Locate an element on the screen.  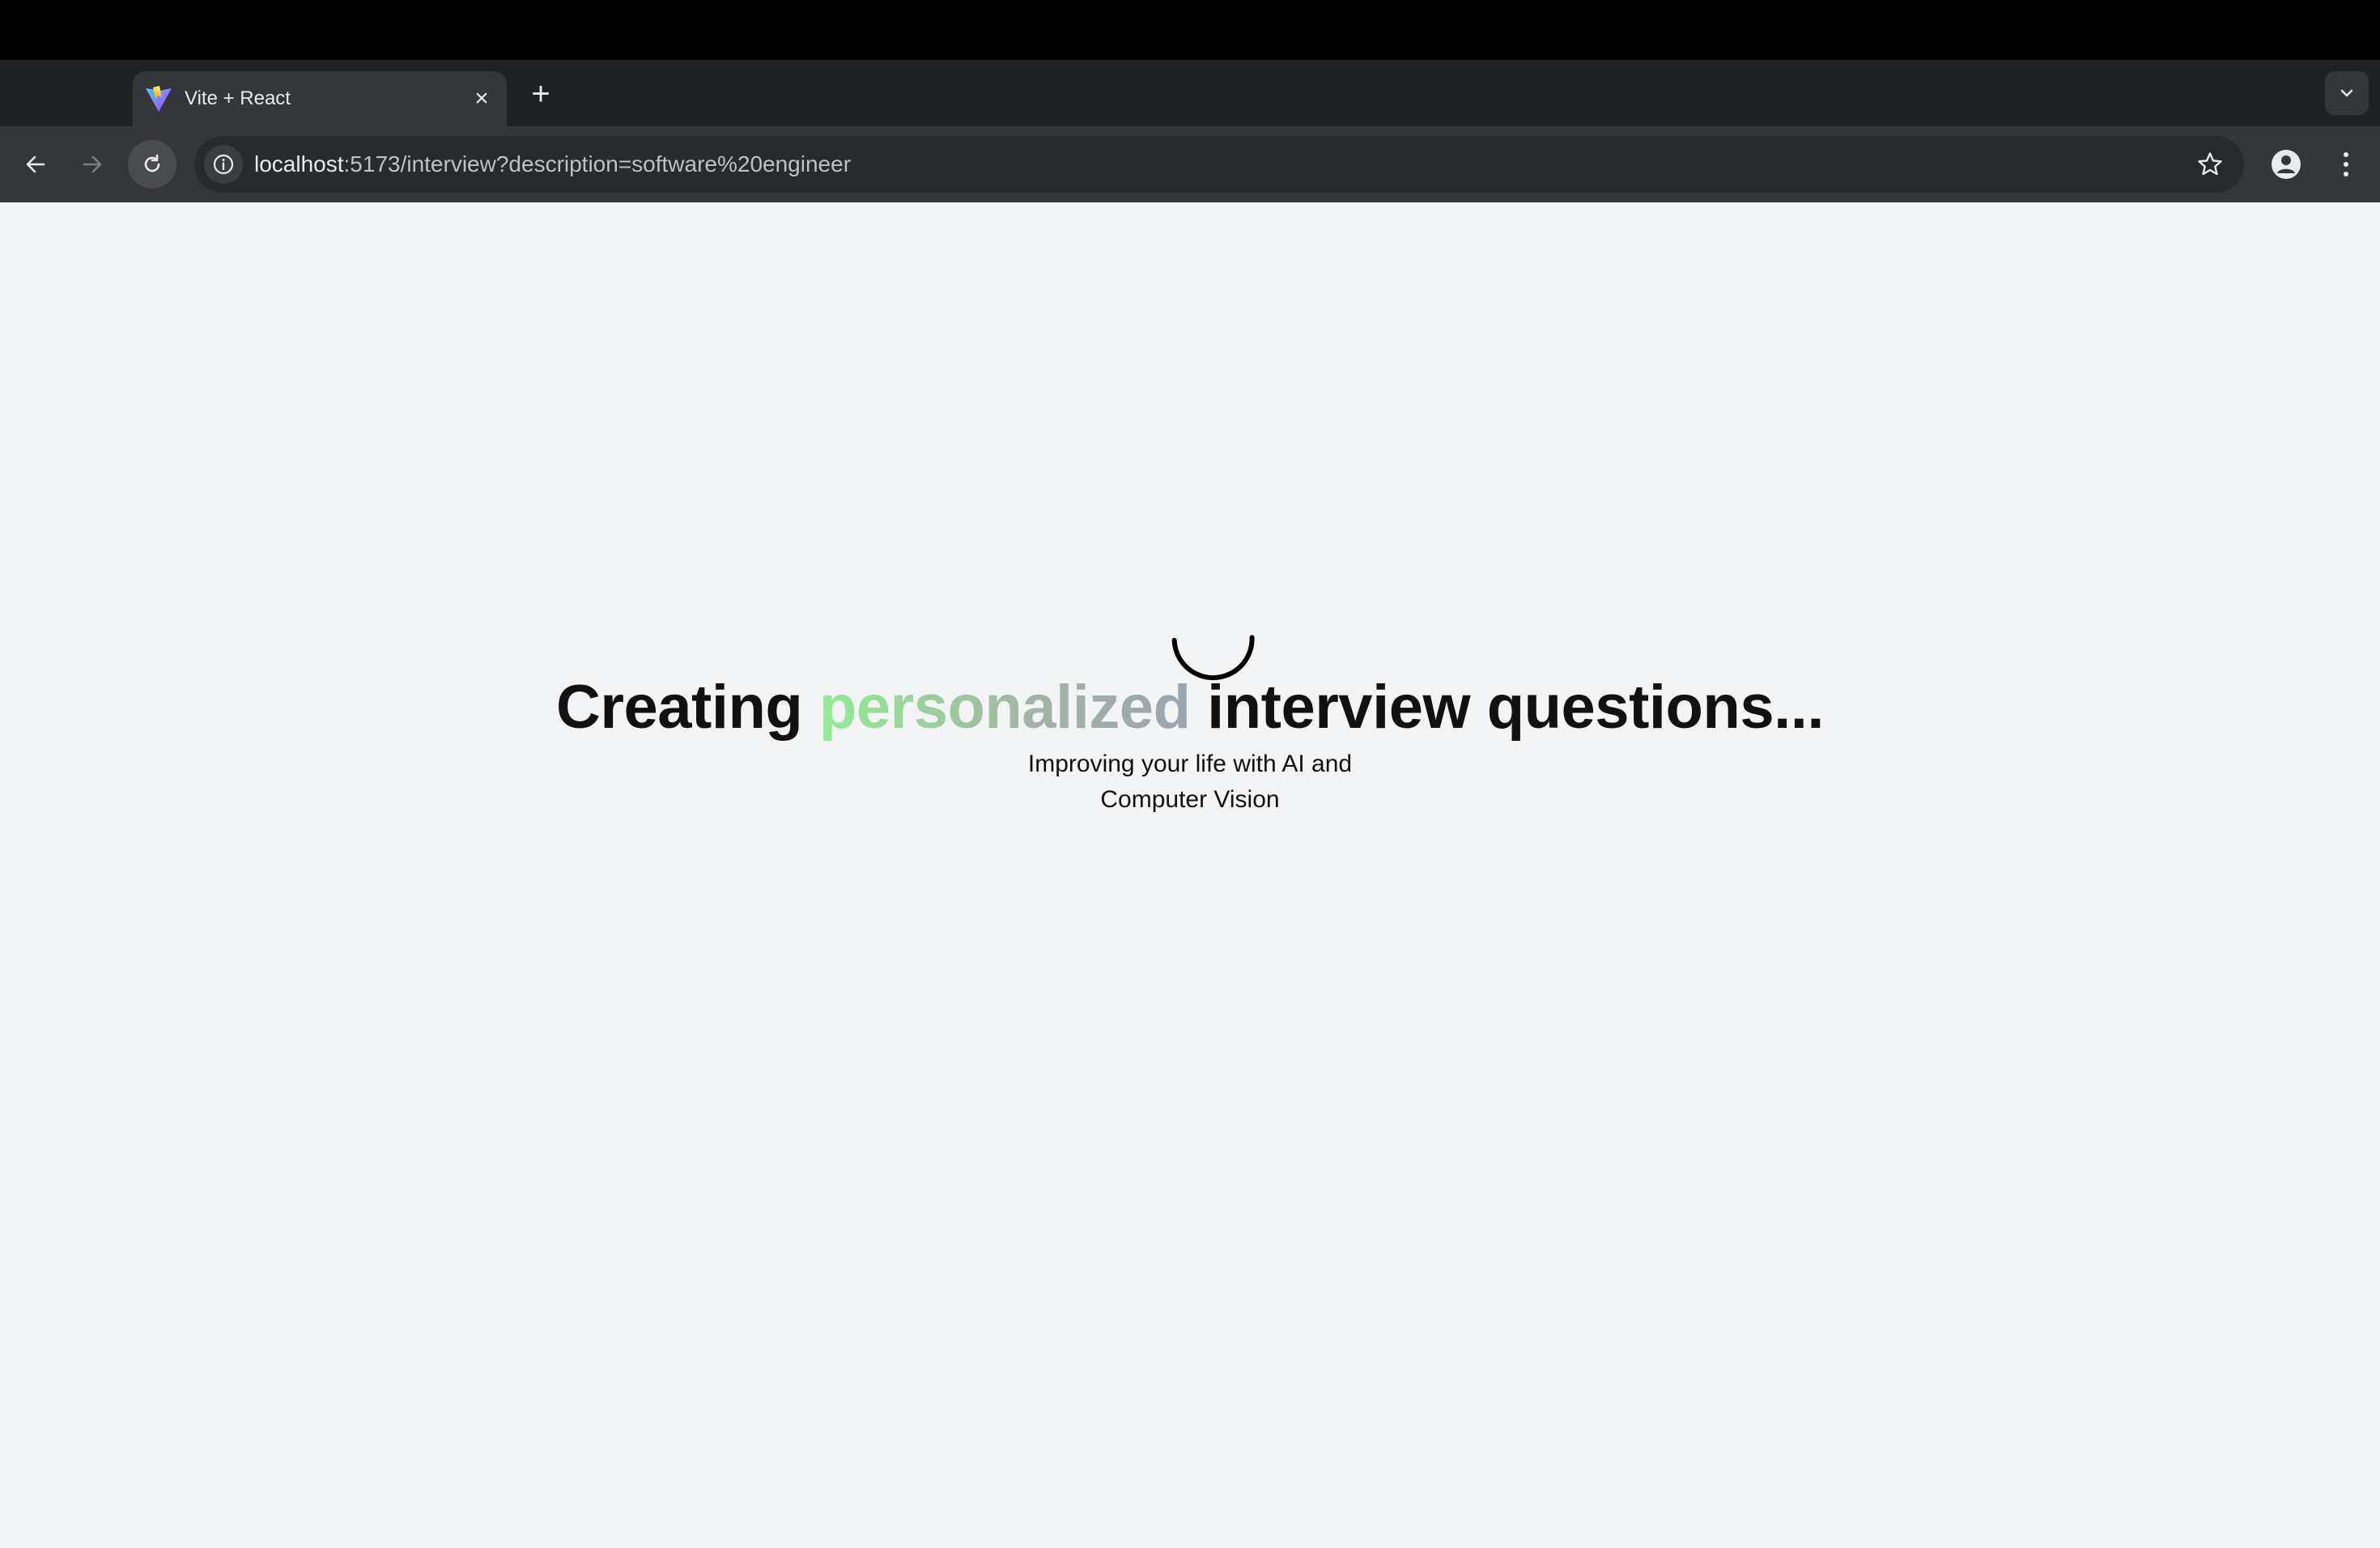
headline-highlight: personalized is located at coordinates (1005, 707).